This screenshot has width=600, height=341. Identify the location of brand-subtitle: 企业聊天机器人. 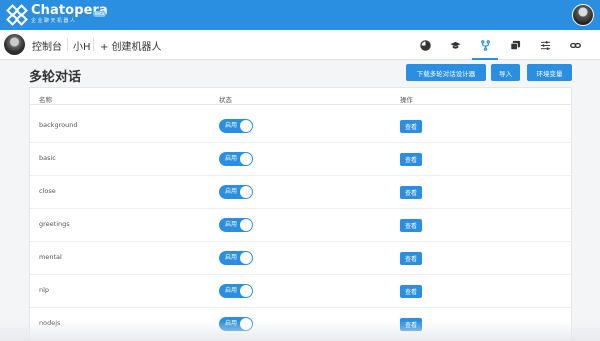
(54, 21).